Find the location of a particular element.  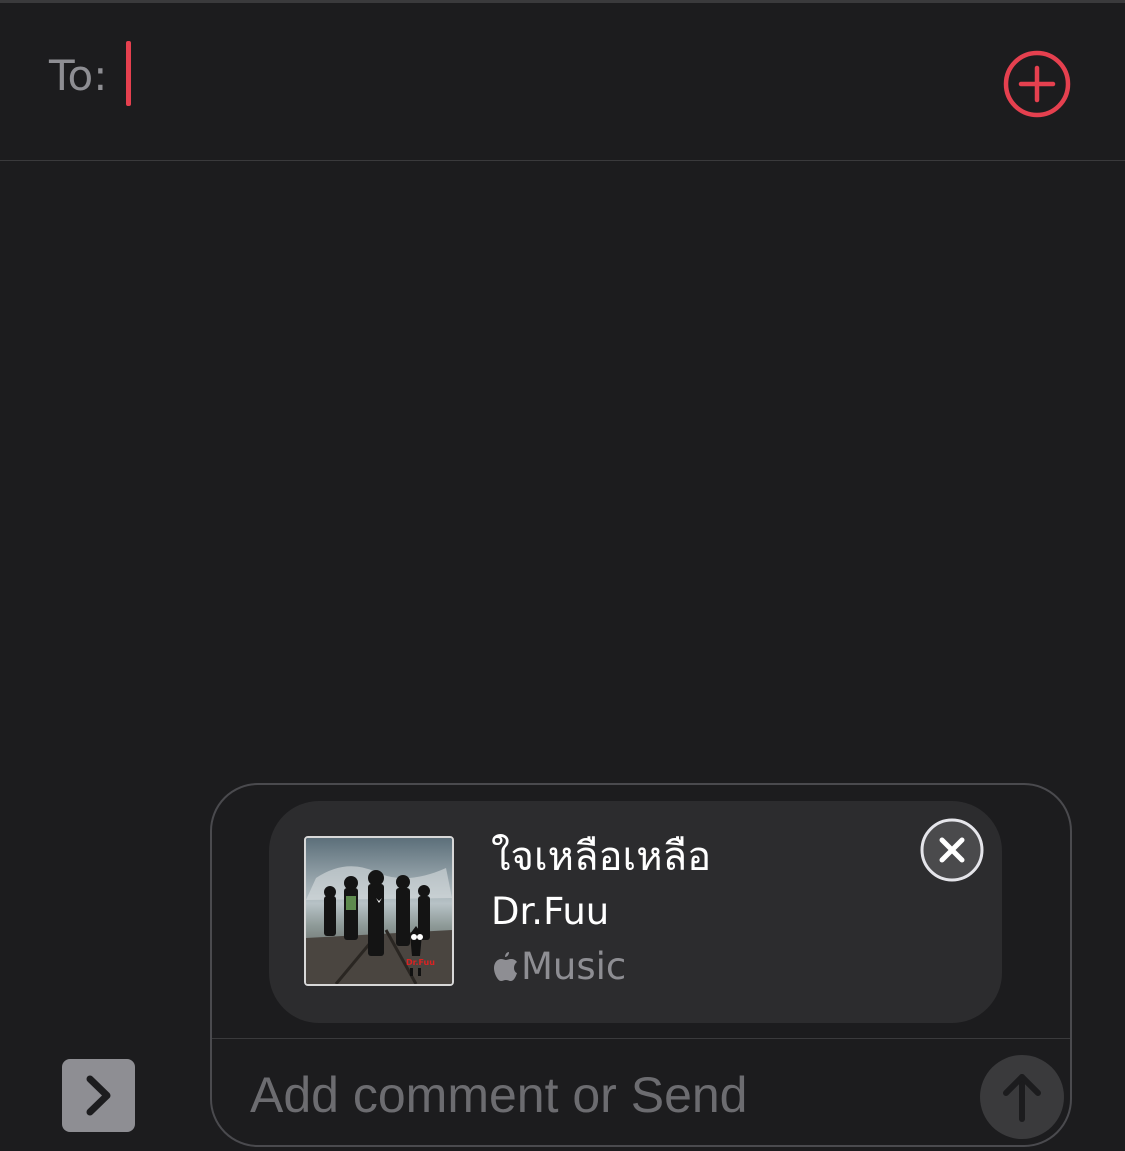

plus-circle-icon is located at coordinates (1037, 84).